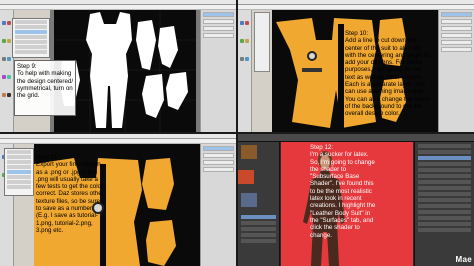 Image resolution: width=474 pixels, height=266 pixels. Describe the element at coordinates (19, 172) in the screenshot. I see `file-menu` at that location.